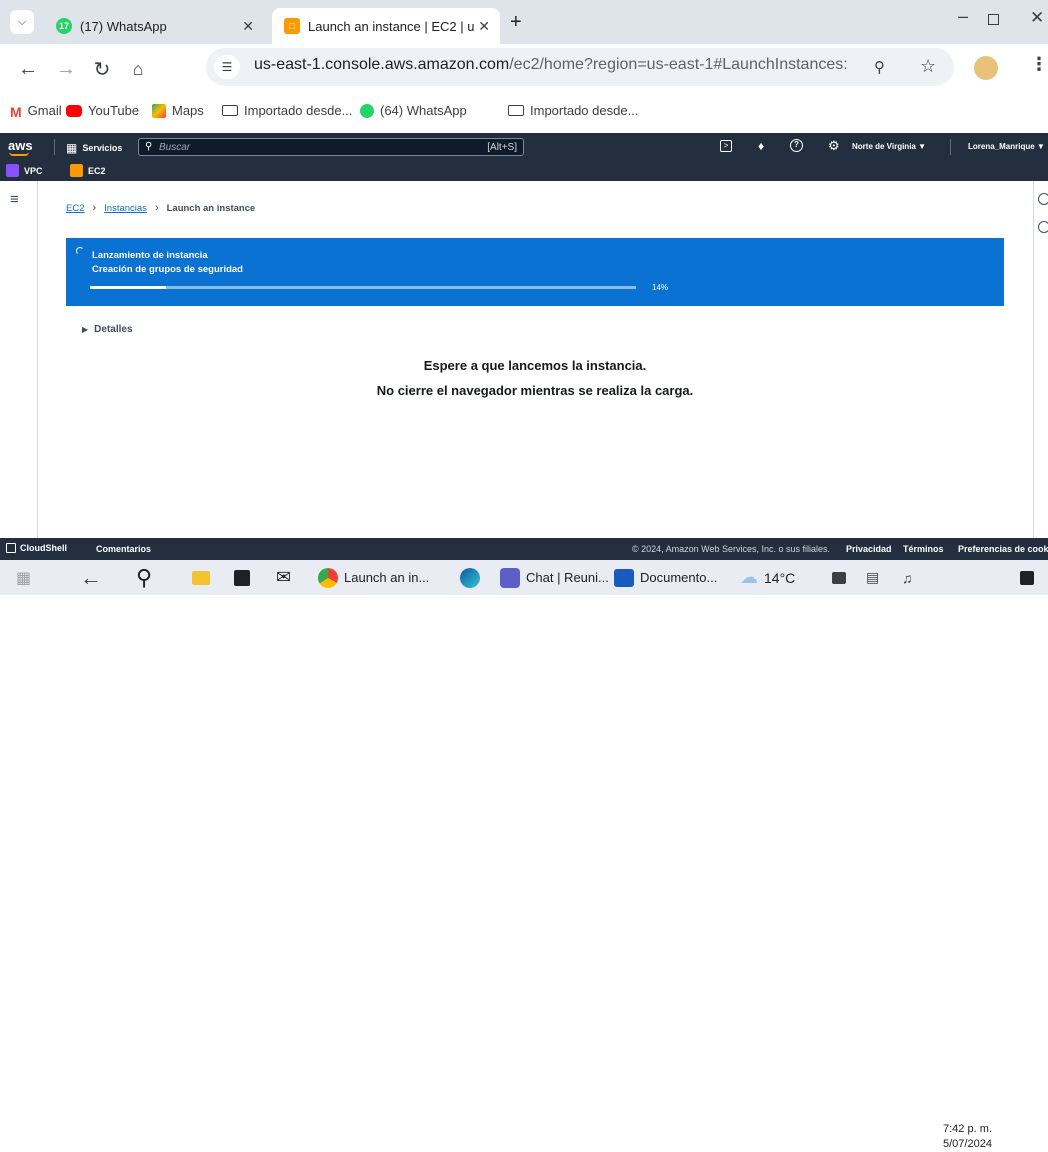 This screenshot has width=1048, height=1152. Describe the element at coordinates (125, 208) in the screenshot. I see `breadcrumb-link-instances: Instancias` at that location.